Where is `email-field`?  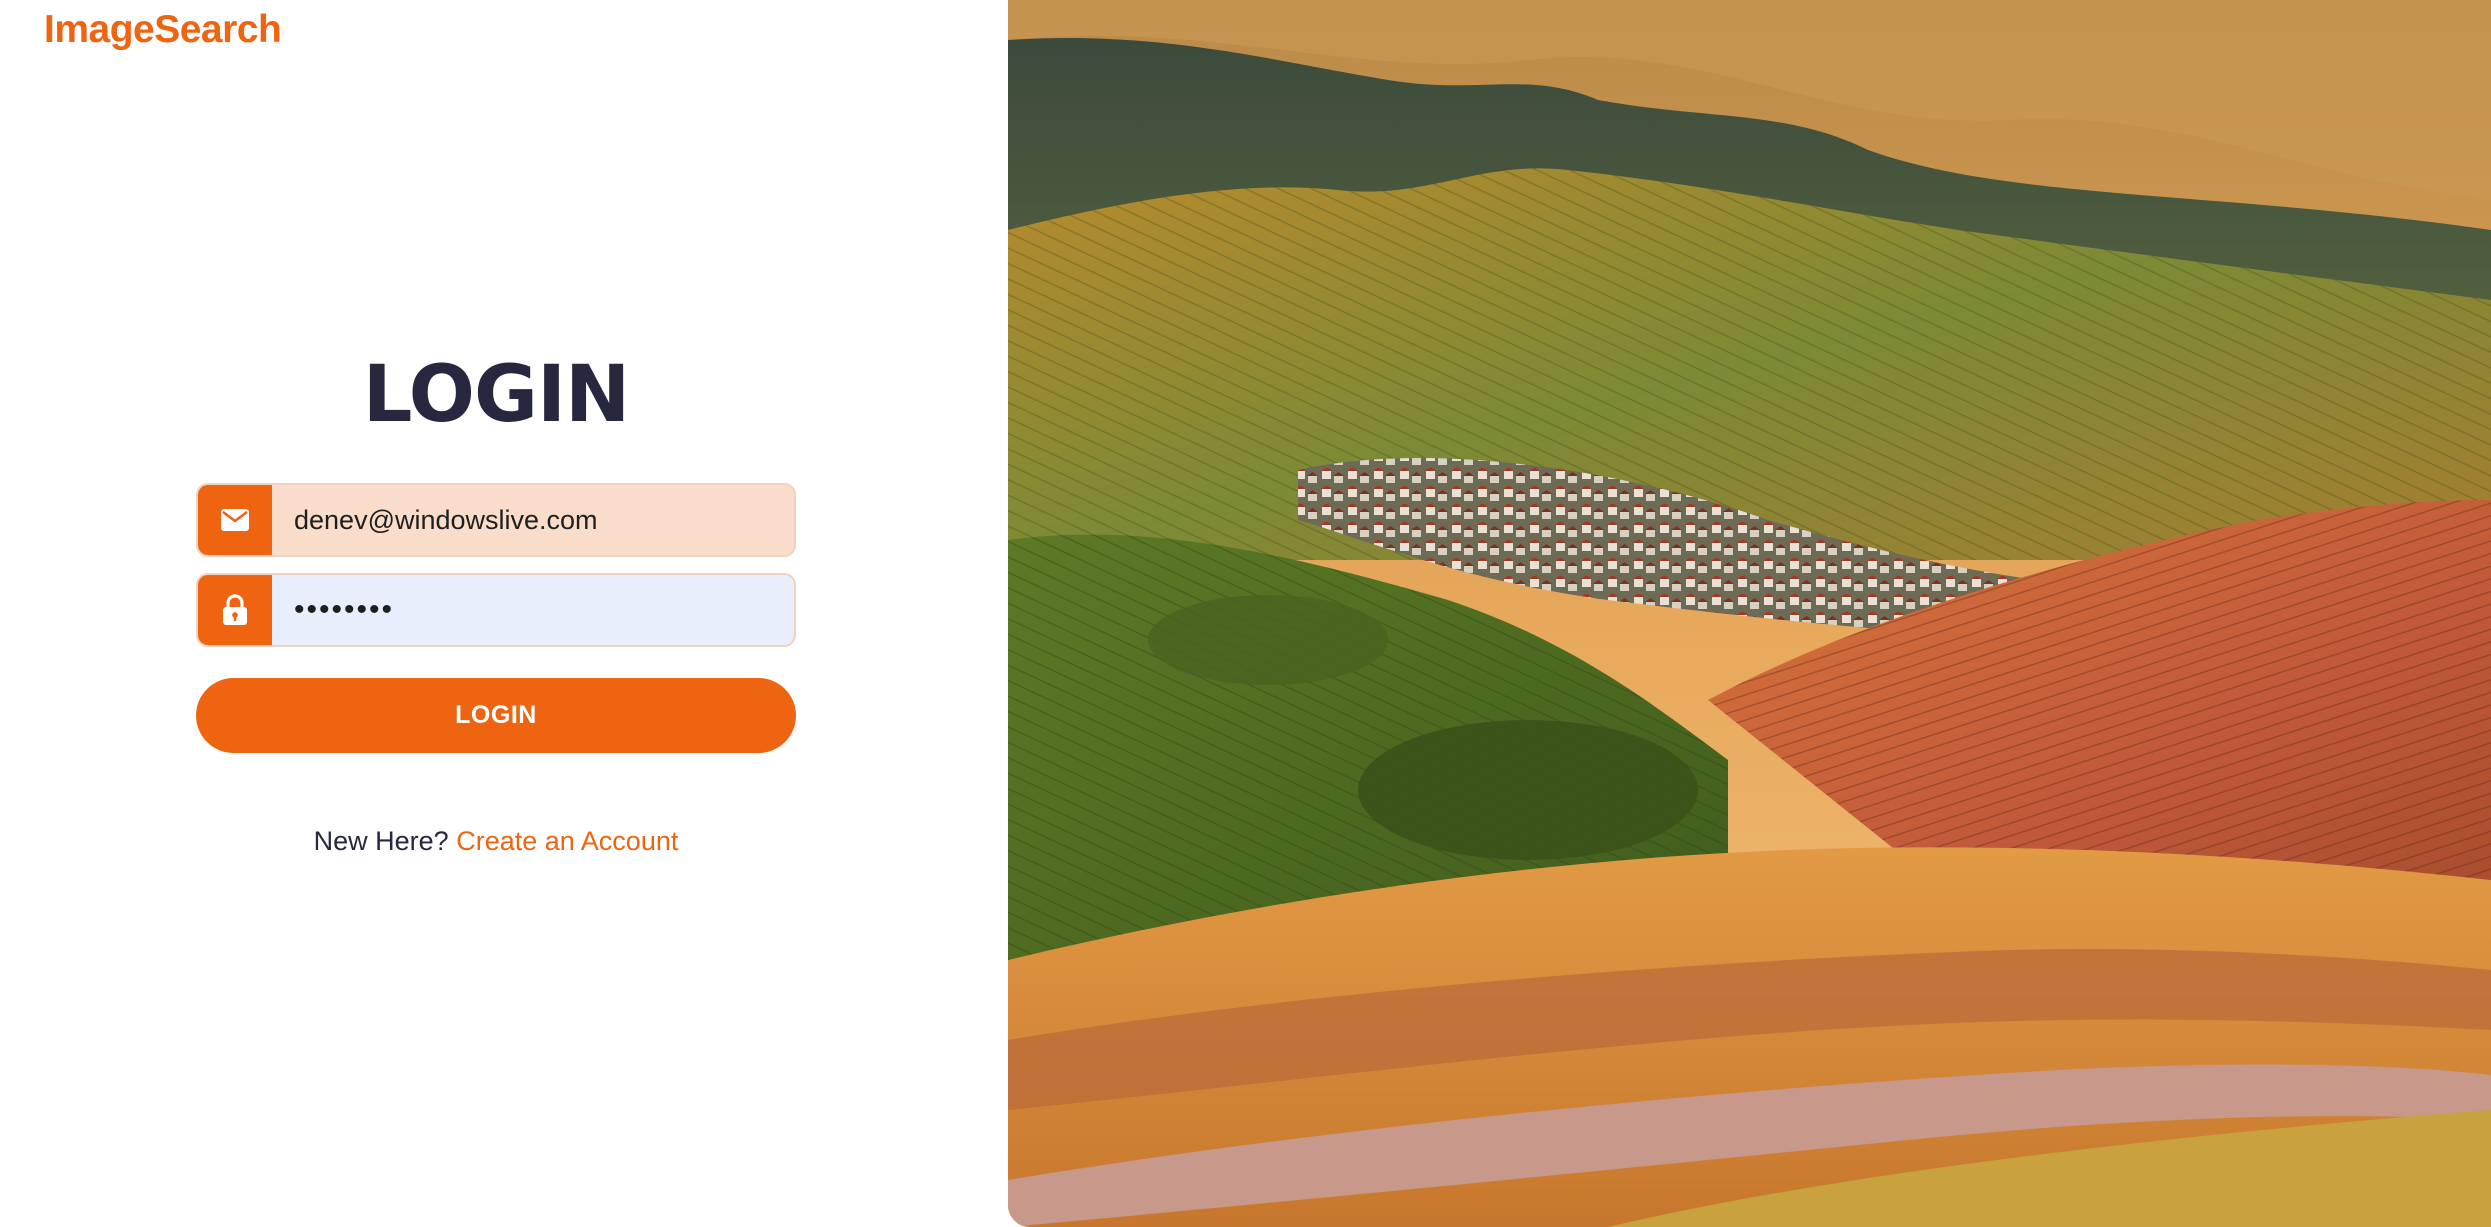
email-field is located at coordinates (496, 520).